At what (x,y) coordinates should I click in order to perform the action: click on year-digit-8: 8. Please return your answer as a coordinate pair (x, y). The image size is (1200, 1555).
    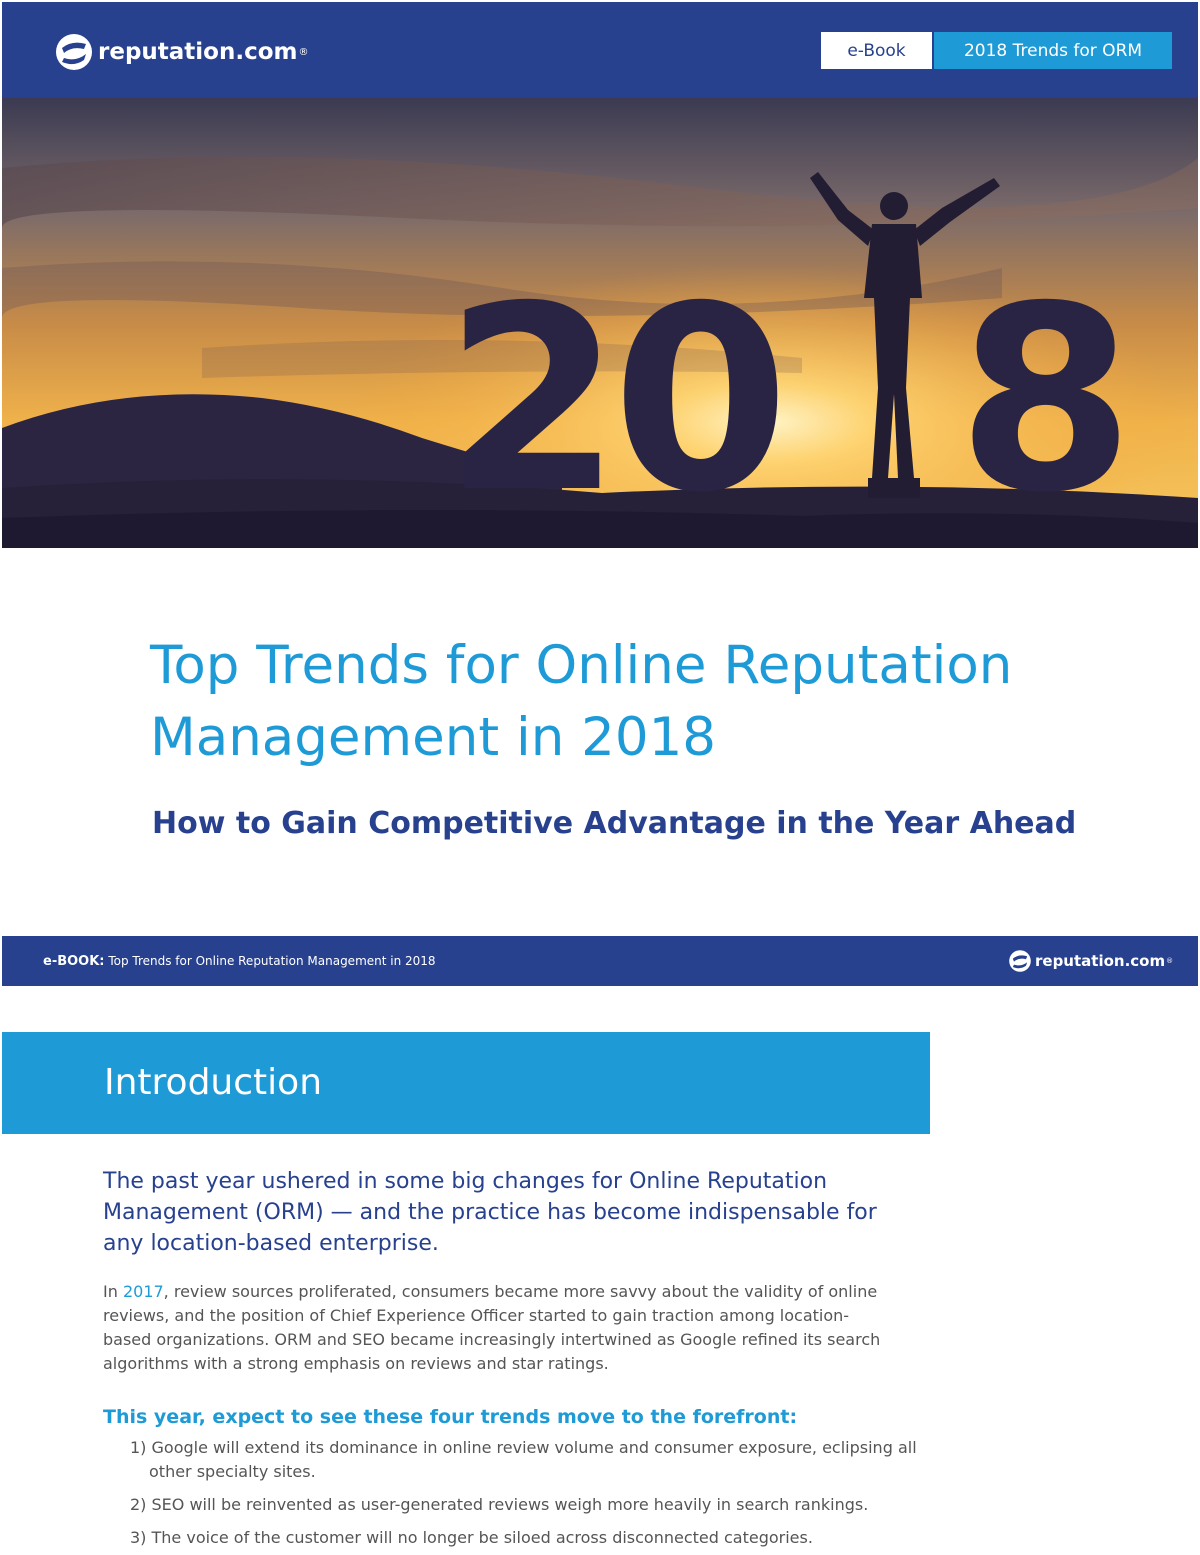
    Looking at the image, I should click on (1045, 400).